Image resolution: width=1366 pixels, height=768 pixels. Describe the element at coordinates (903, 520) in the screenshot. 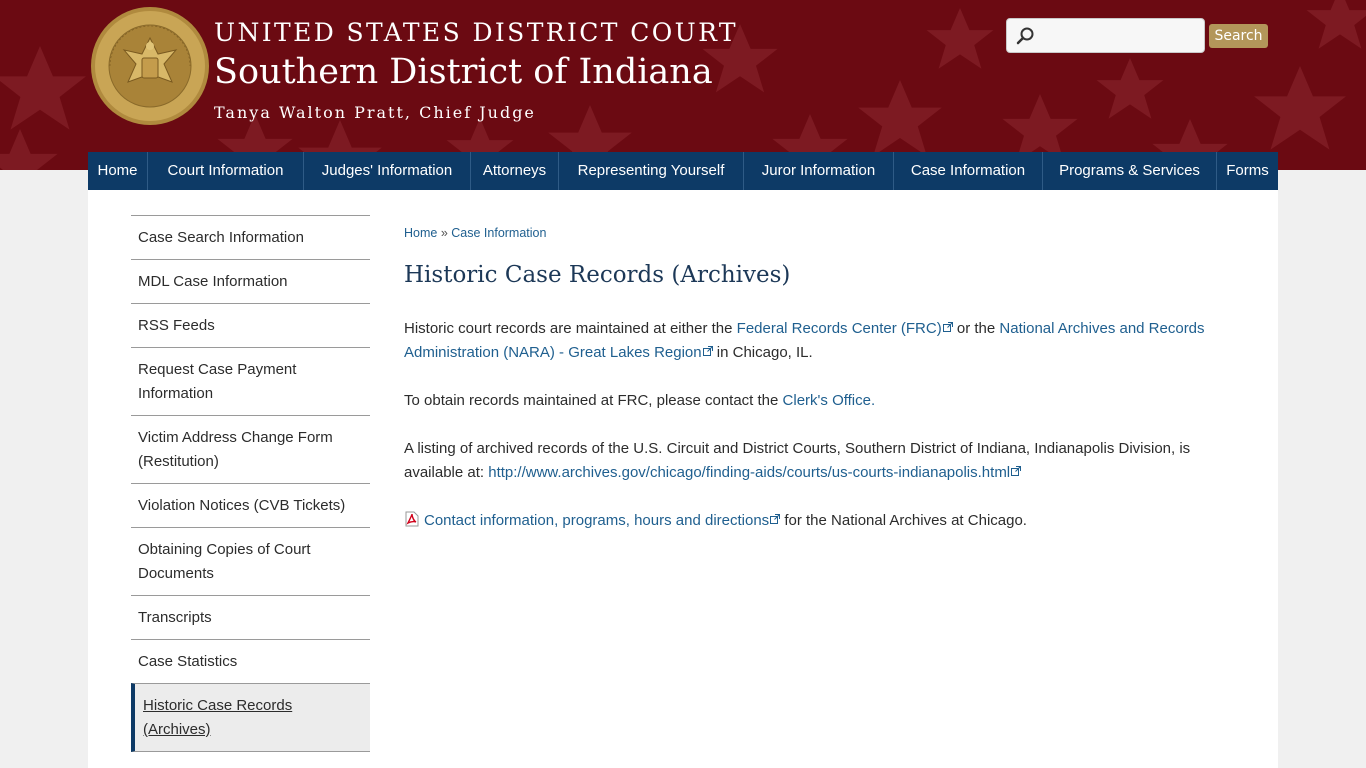

I see `p4-text: for the National Archives at Chicago.` at that location.